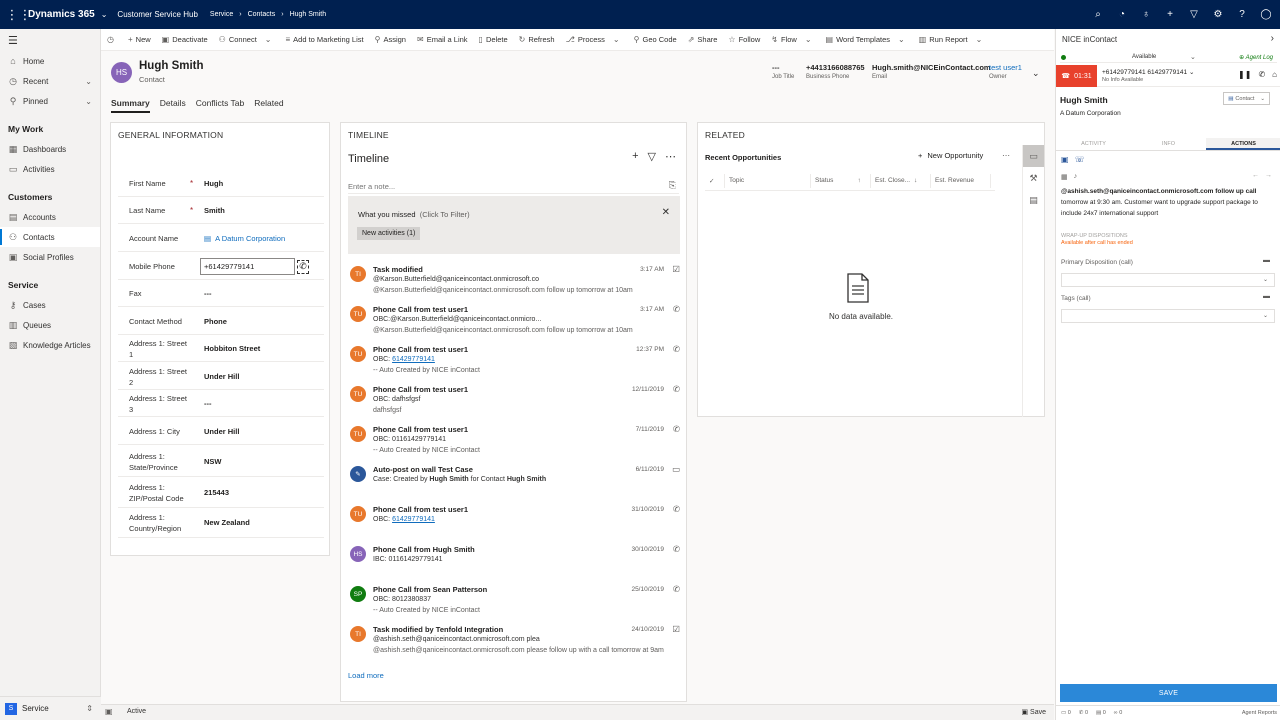 Image resolution: width=1280 pixels, height=720 pixels. Describe the element at coordinates (50, 40) in the screenshot. I see `hamburger-menu-icon: ☰` at that location.